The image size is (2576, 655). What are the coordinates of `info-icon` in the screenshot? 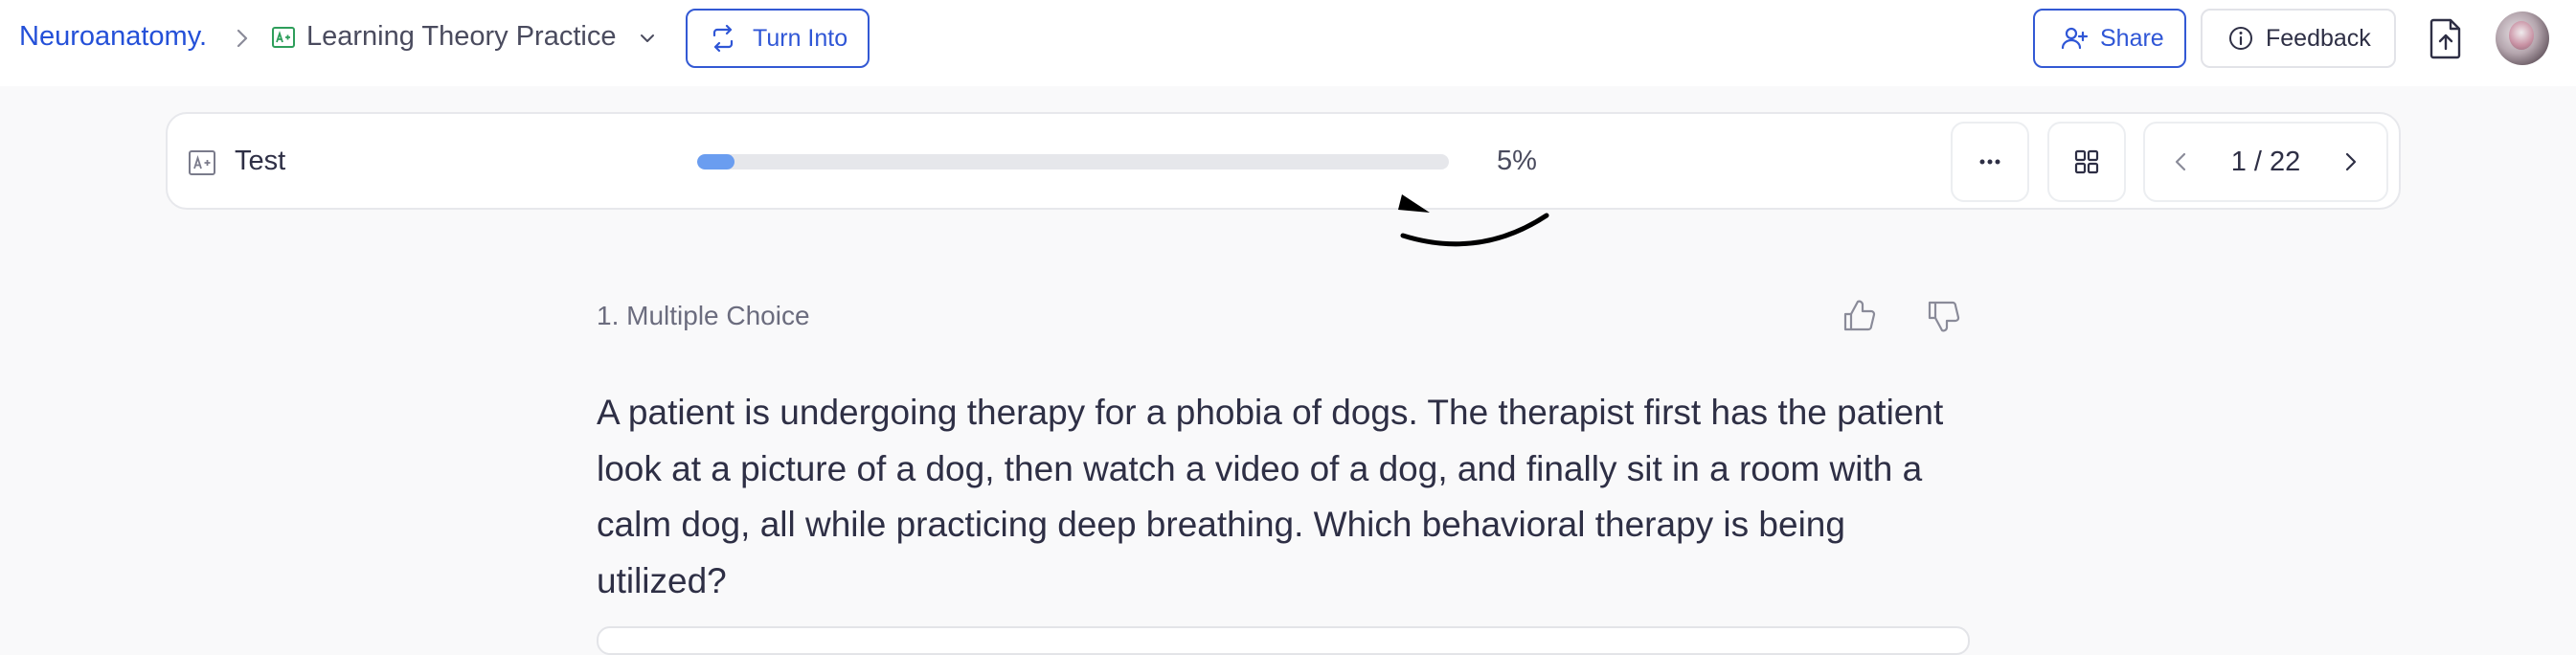 It's located at (2240, 38).